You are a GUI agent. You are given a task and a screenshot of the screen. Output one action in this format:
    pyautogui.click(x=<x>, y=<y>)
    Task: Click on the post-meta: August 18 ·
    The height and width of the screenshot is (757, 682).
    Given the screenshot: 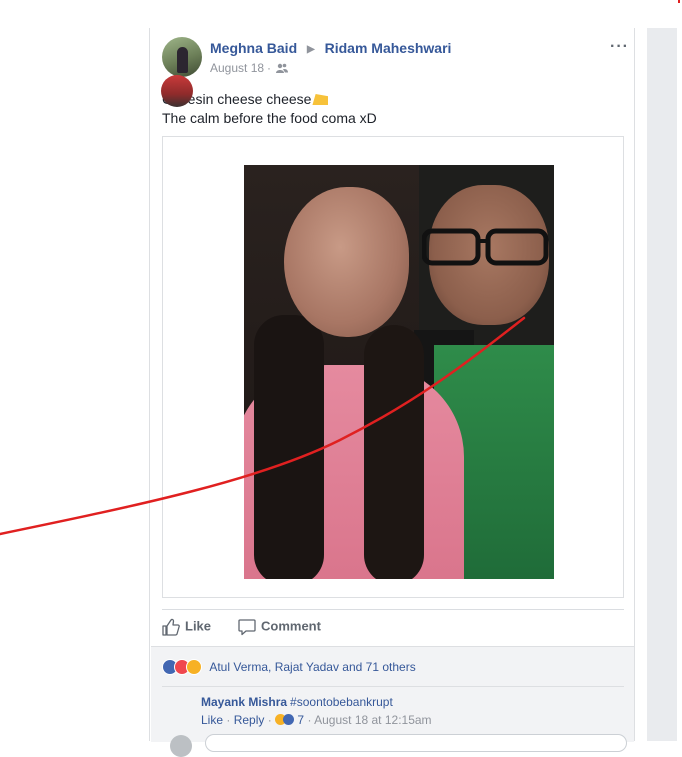 What is the action you would take?
    pyautogui.click(x=249, y=68)
    